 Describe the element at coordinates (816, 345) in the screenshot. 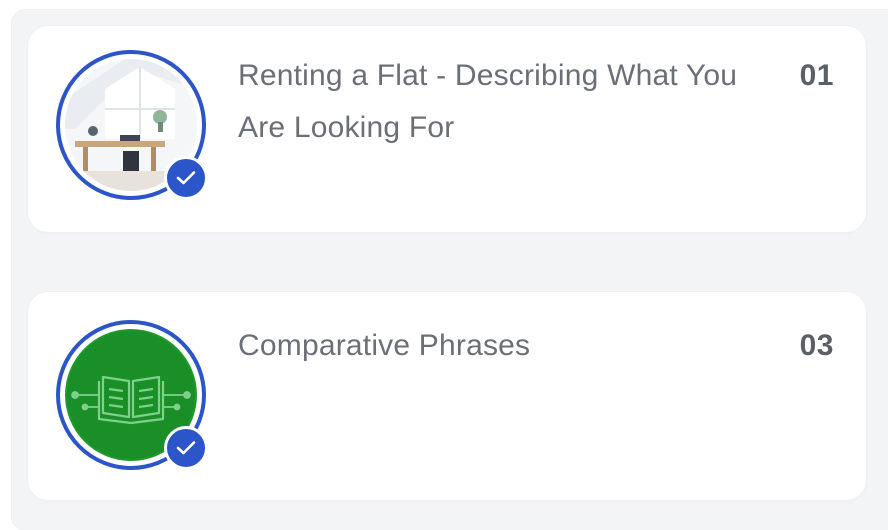

I see `lesson-number: 03` at that location.